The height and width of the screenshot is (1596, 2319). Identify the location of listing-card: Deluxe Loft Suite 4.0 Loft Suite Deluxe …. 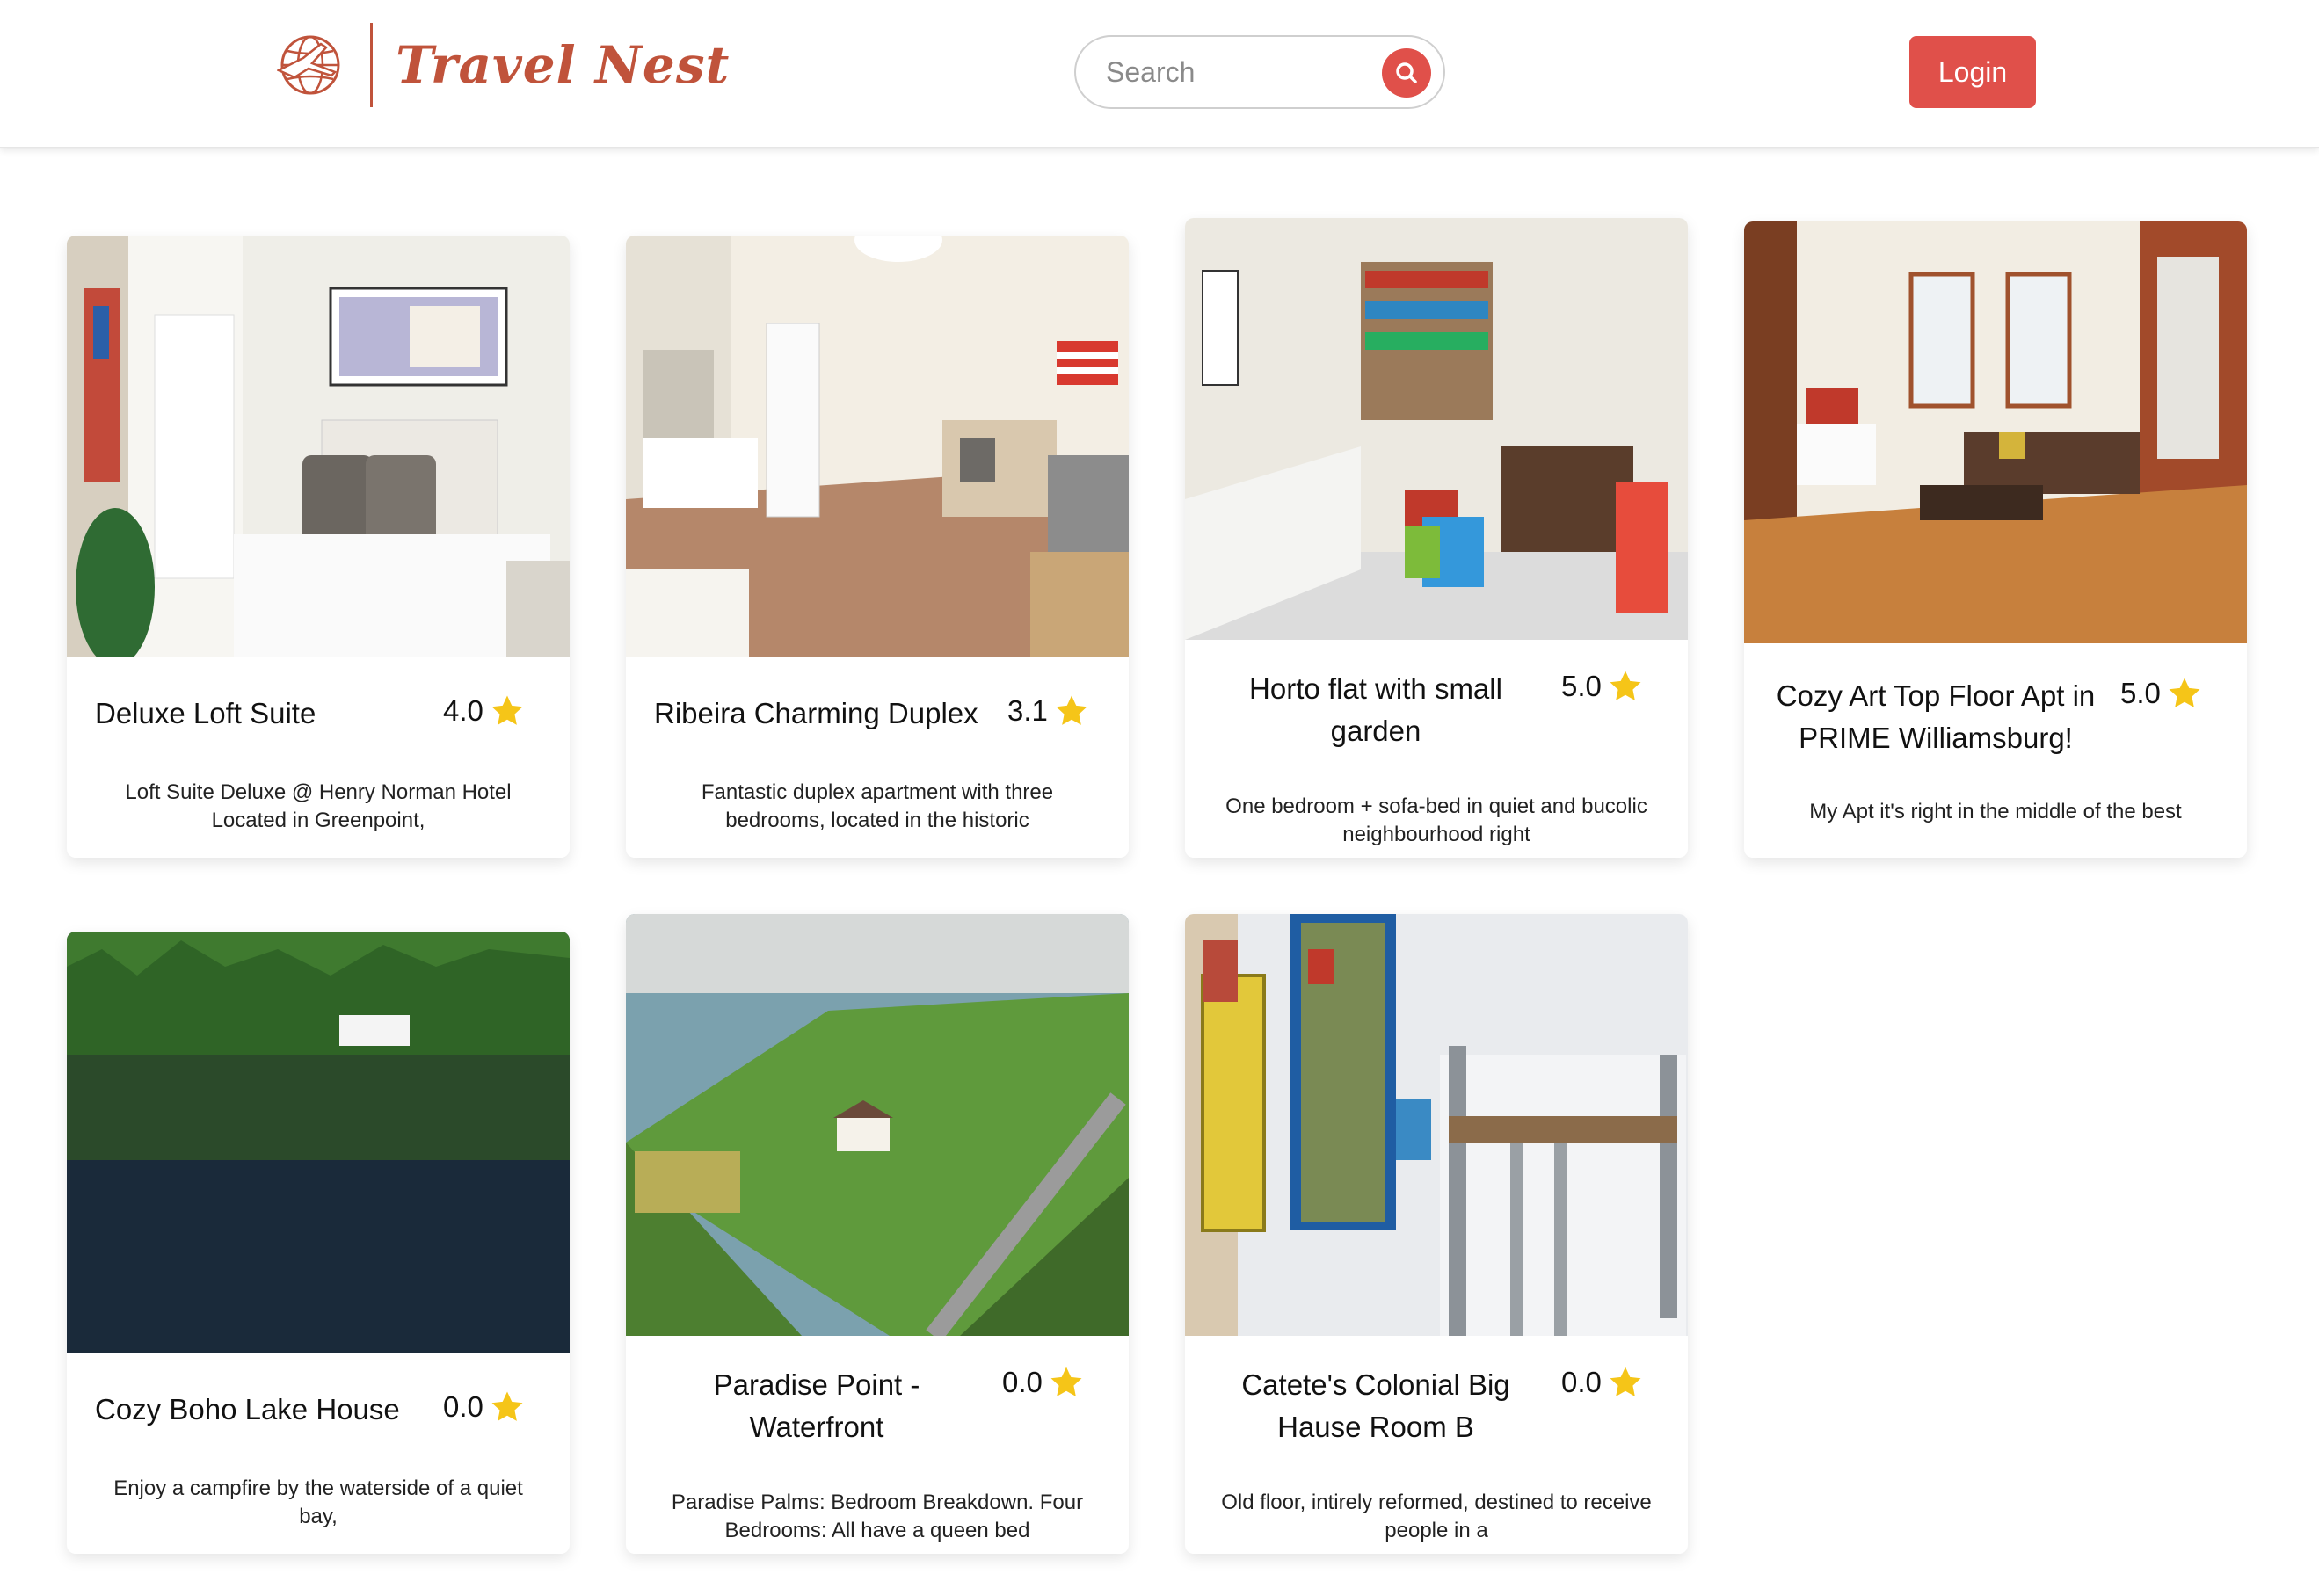
(318, 547).